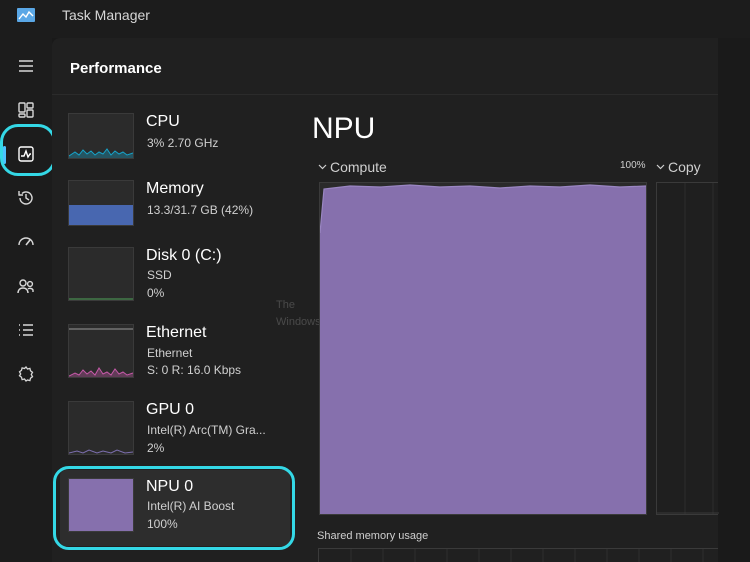 The image size is (750, 562). Describe the element at coordinates (184, 255) in the screenshot. I see `device-name: Disk 0 (C:)` at that location.